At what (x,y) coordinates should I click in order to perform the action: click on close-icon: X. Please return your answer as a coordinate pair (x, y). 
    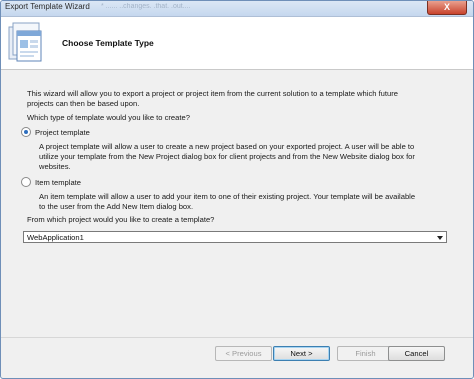
    Looking at the image, I should click on (446, 7).